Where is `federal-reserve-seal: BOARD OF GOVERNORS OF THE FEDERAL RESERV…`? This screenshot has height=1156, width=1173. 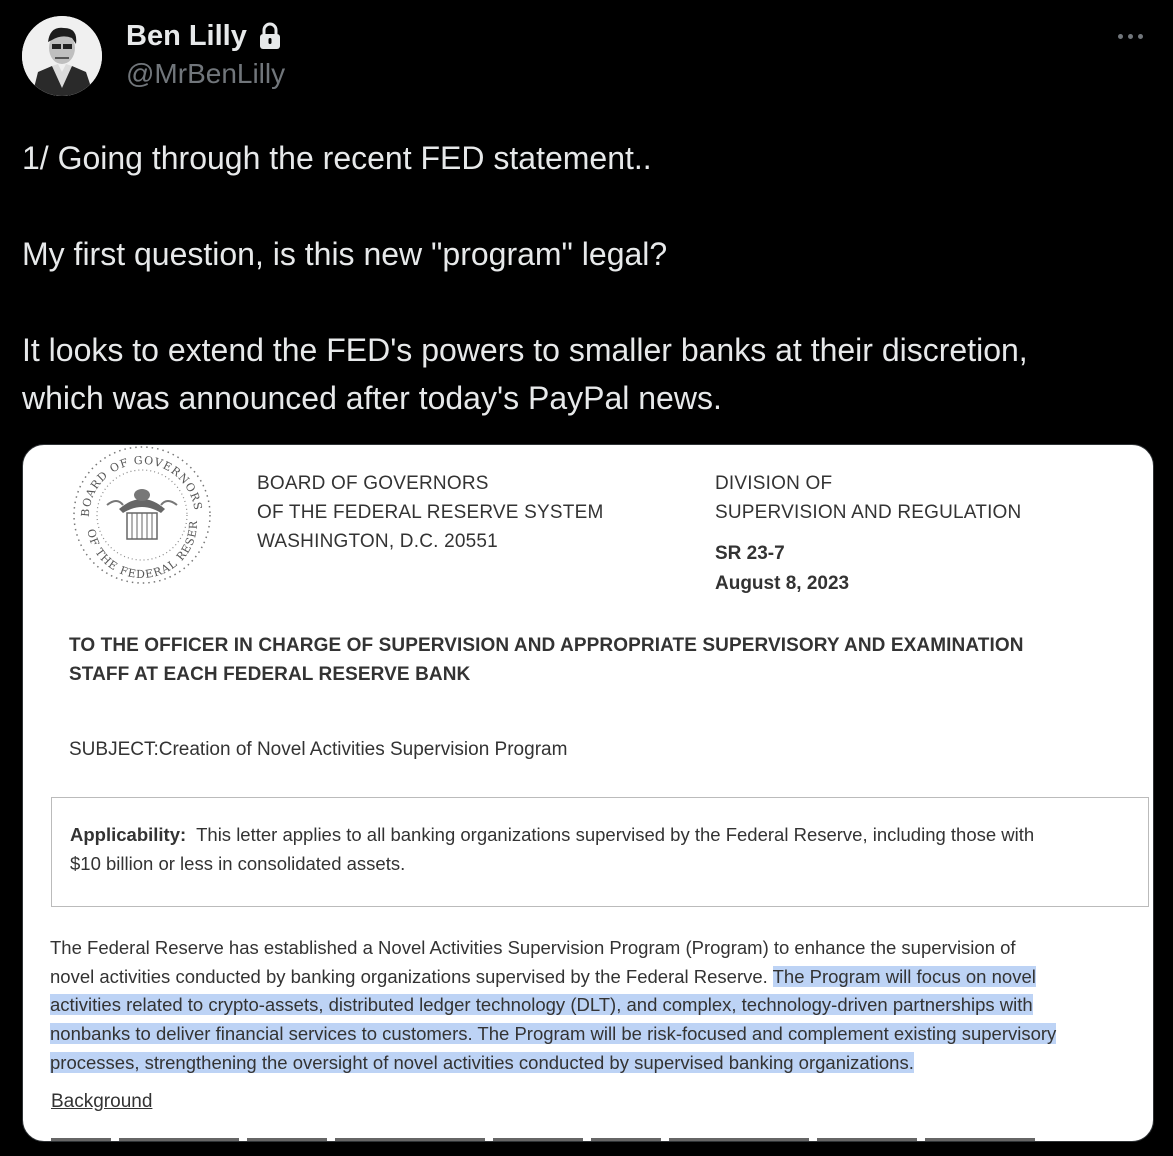 federal-reserve-seal: BOARD OF GOVERNORS OF THE FEDERAL RESERV… is located at coordinates (139, 514).